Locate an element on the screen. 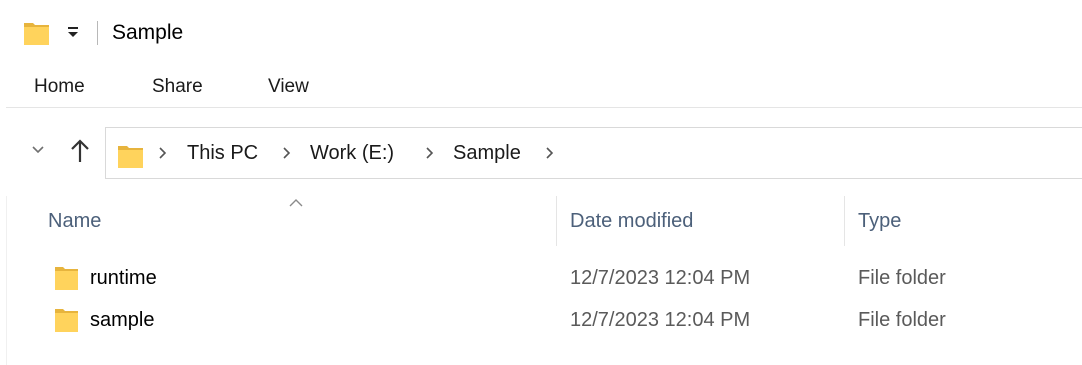 The image size is (1082, 365). window-title: Sample is located at coordinates (148, 32).